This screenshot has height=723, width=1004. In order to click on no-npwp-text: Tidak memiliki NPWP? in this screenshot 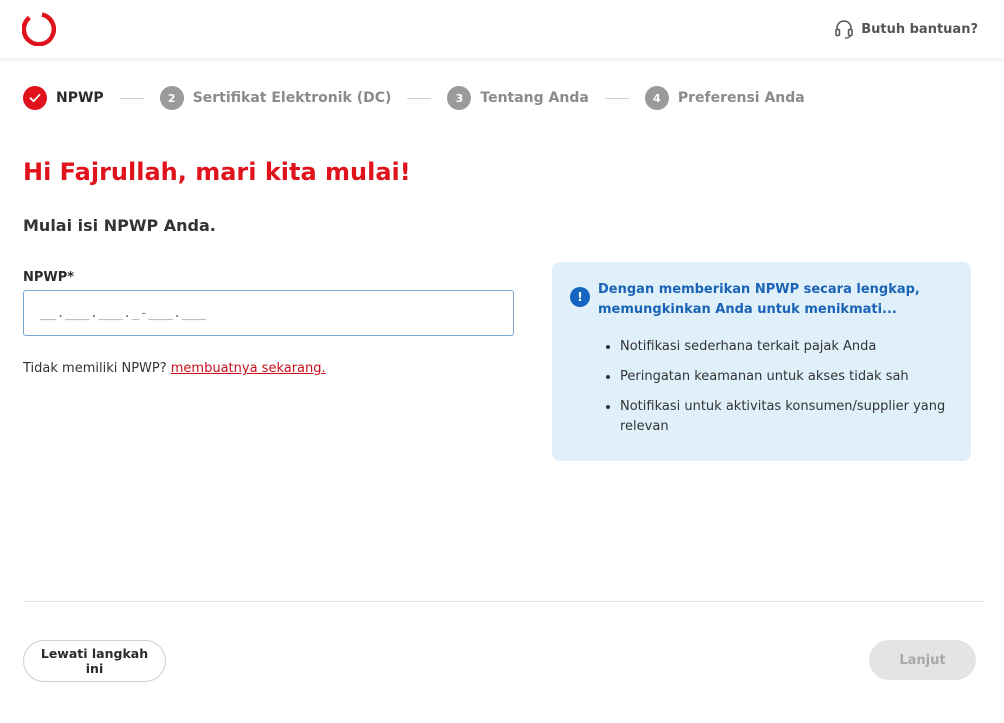, I will do `click(95, 368)`.